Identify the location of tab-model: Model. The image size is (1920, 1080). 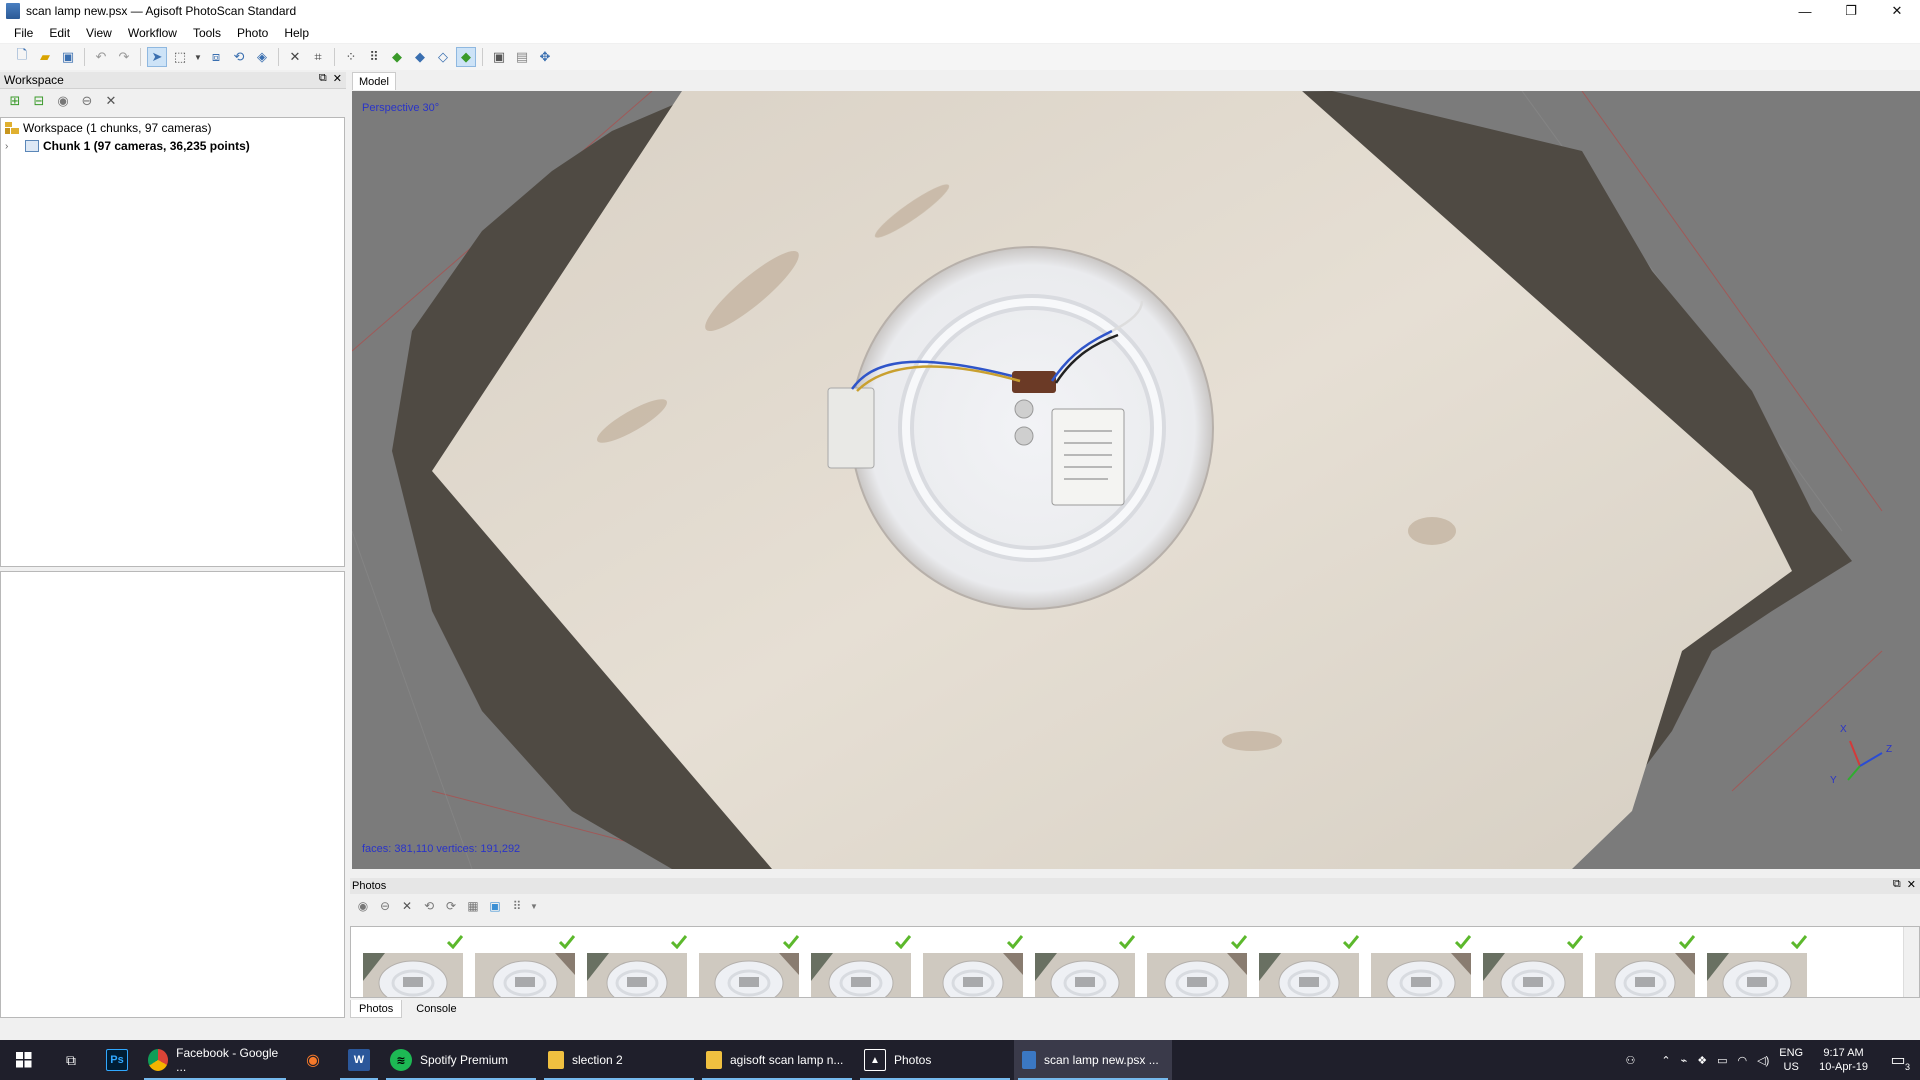
(374, 81).